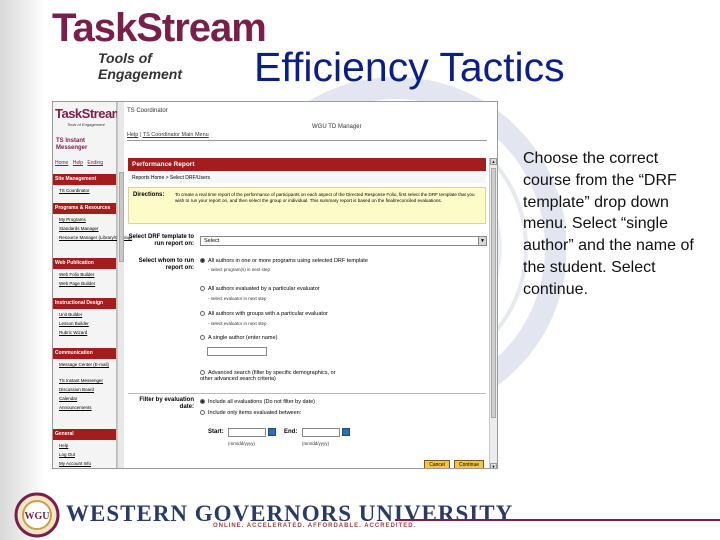 This screenshot has width=720, height=540. What do you see at coordinates (557, 520) in the screenshot?
I see `footer-rule` at bounding box center [557, 520].